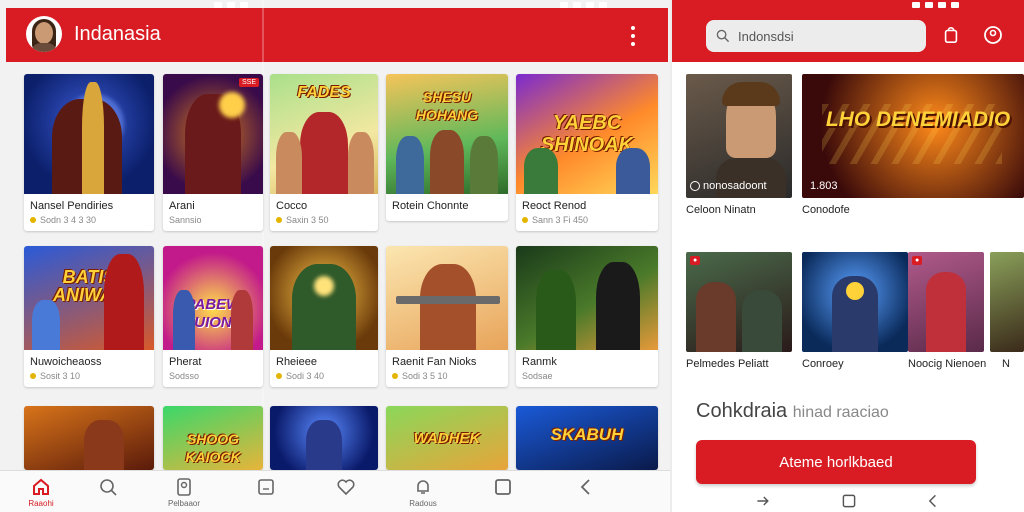  Describe the element at coordinates (1006, 364) in the screenshot. I see `game-thumb-label: N` at that location.